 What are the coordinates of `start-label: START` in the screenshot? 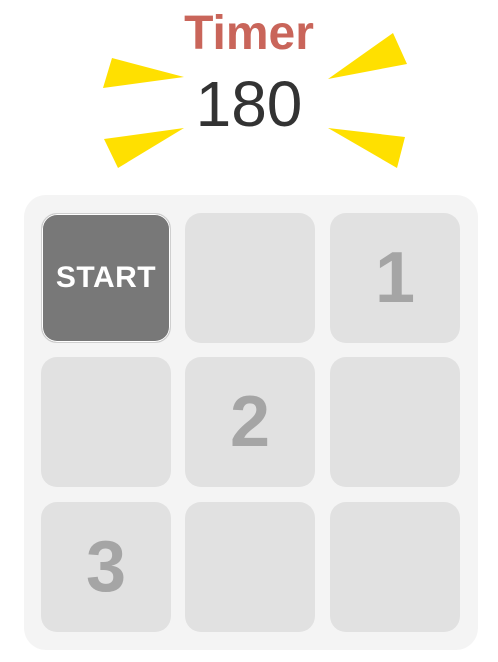 It's located at (106, 277).